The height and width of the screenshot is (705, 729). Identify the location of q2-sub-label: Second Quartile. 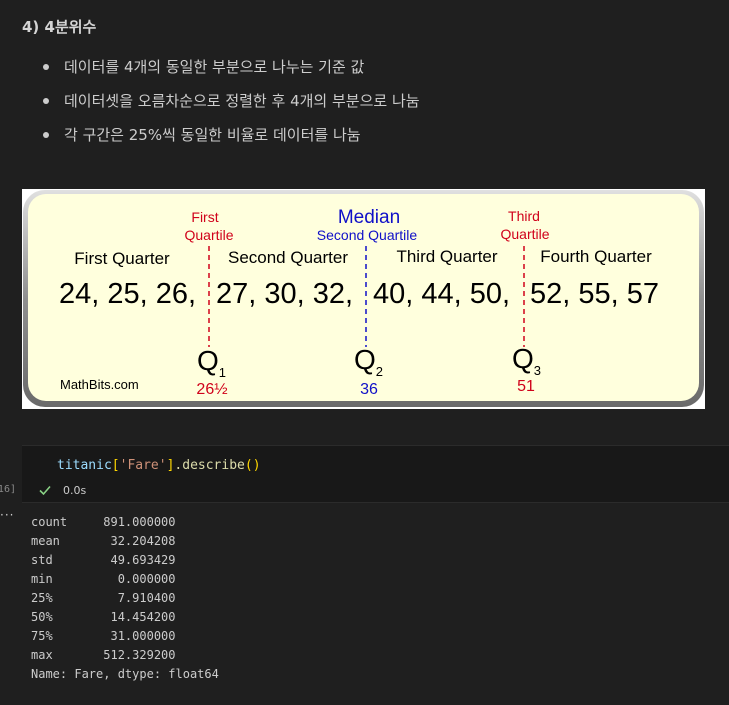
(367, 235).